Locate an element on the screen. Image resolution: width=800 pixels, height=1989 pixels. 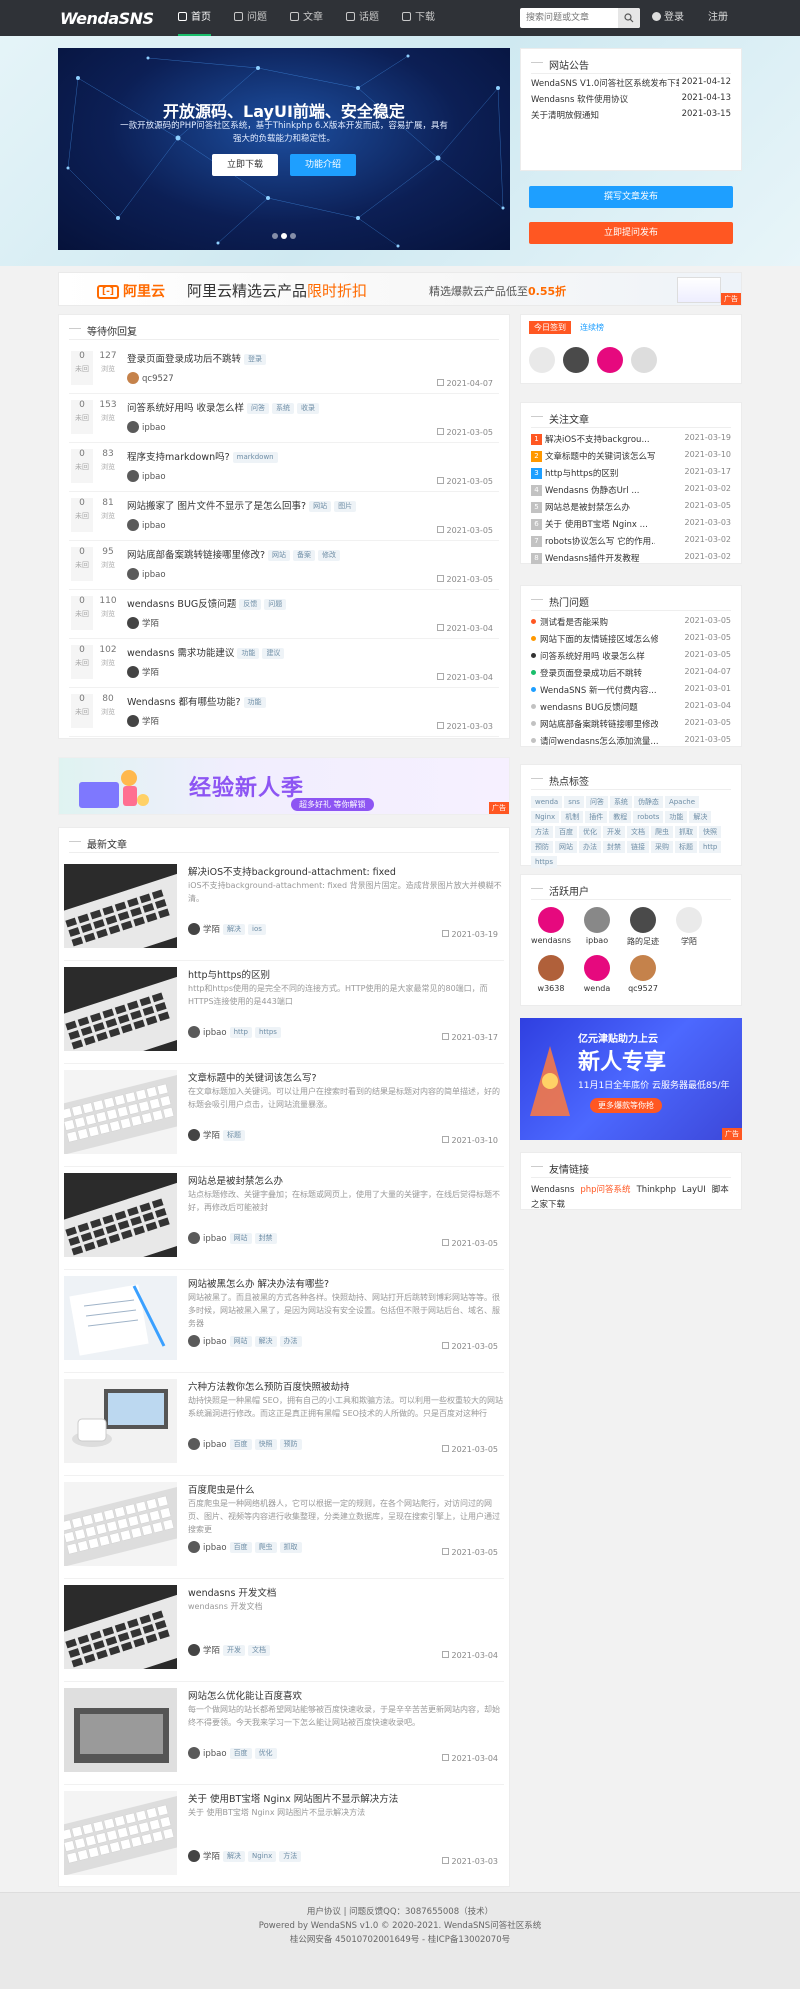
hot-tag: Nginx is located at coordinates (545, 817).